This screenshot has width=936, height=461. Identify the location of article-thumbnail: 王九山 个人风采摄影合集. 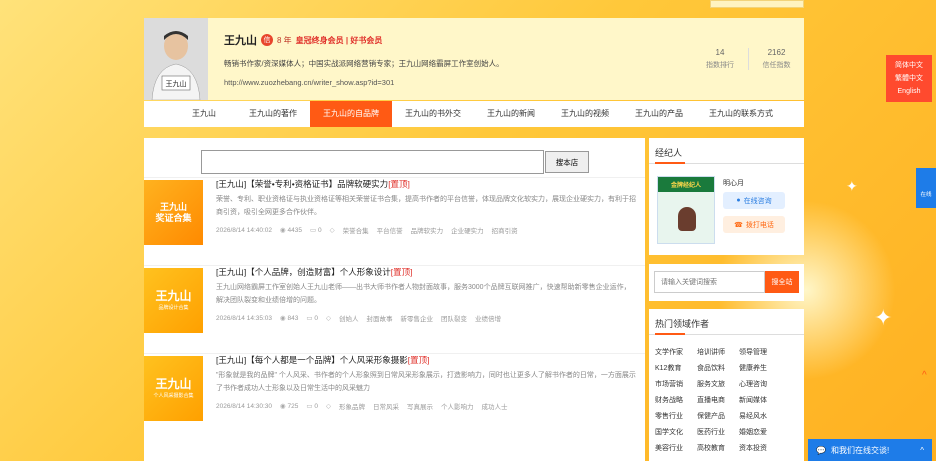
(173, 388).